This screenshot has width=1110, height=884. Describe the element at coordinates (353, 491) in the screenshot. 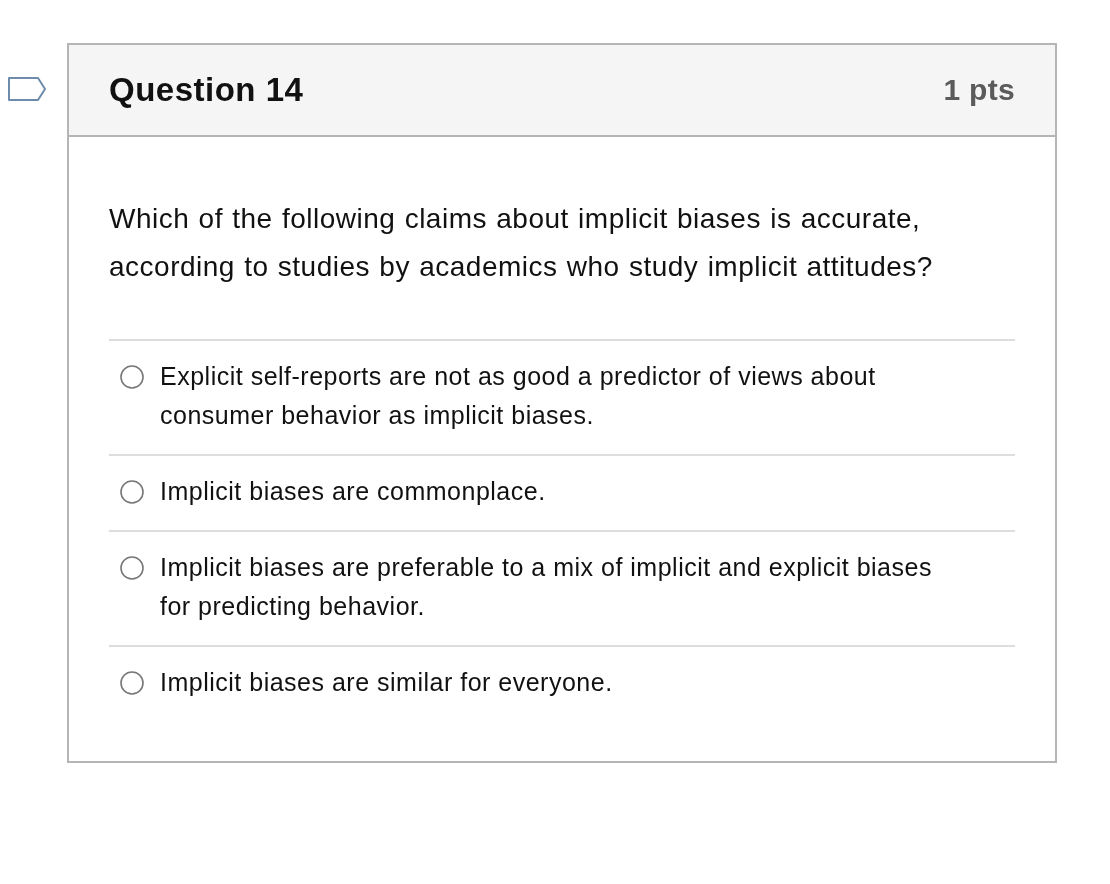

I see `answer-label: Implicit biases are commonplace.` at that location.